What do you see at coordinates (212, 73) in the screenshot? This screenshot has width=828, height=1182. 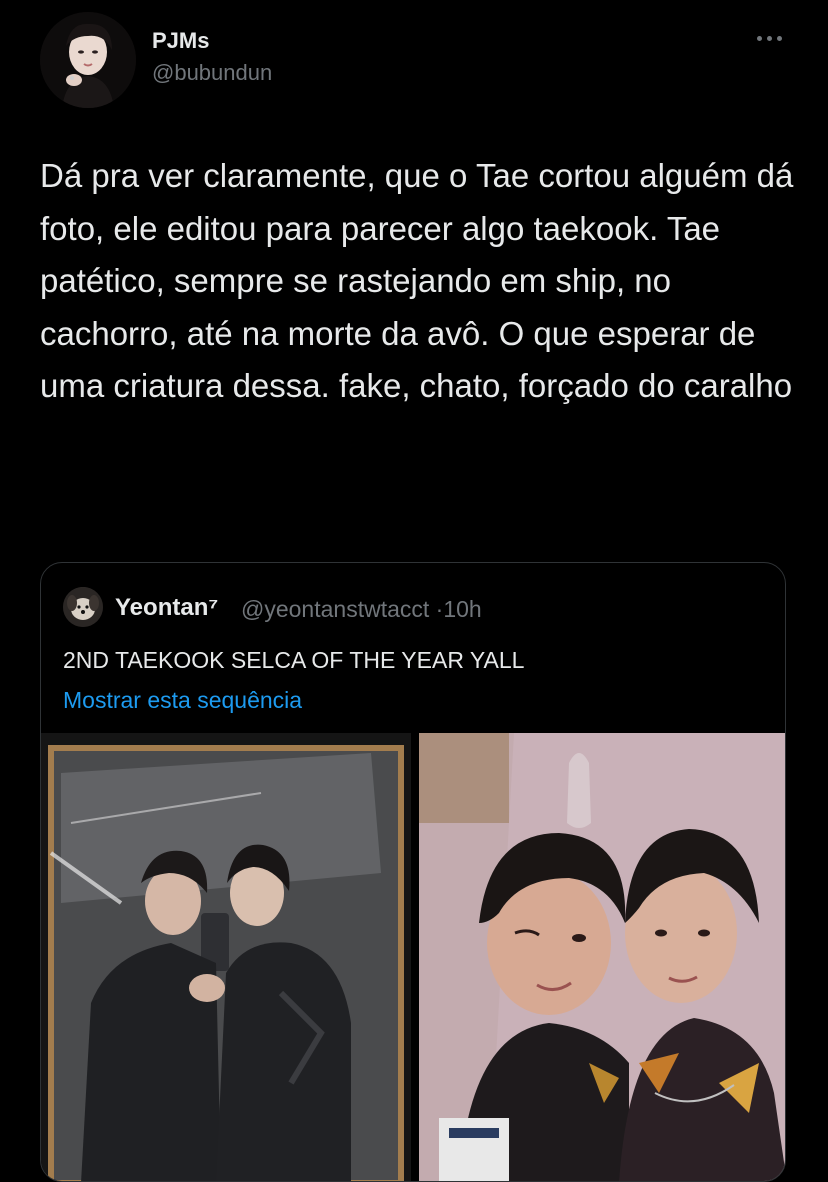 I see `author-handle: @bubundun` at bounding box center [212, 73].